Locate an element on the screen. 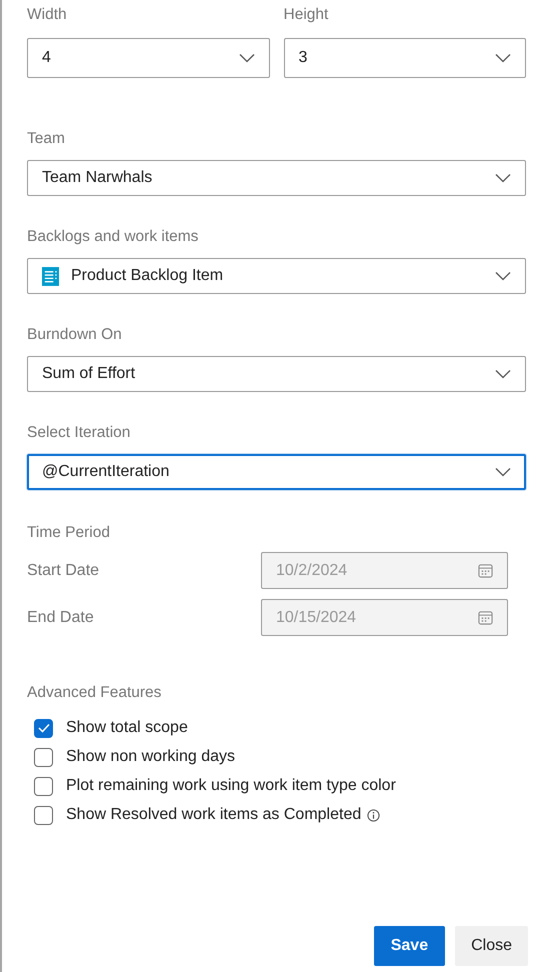 This screenshot has height=972, width=536. backlog-item-icon is located at coordinates (50, 276).